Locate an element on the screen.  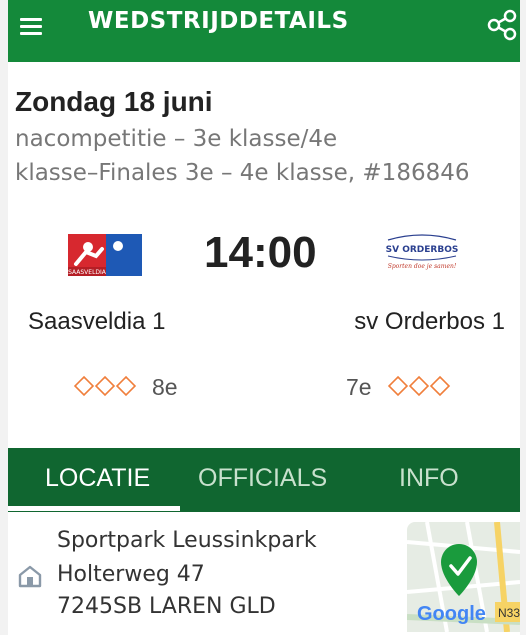
tab-bar: LOCATIE OFFICIALS INFO is located at coordinates (264, 480).